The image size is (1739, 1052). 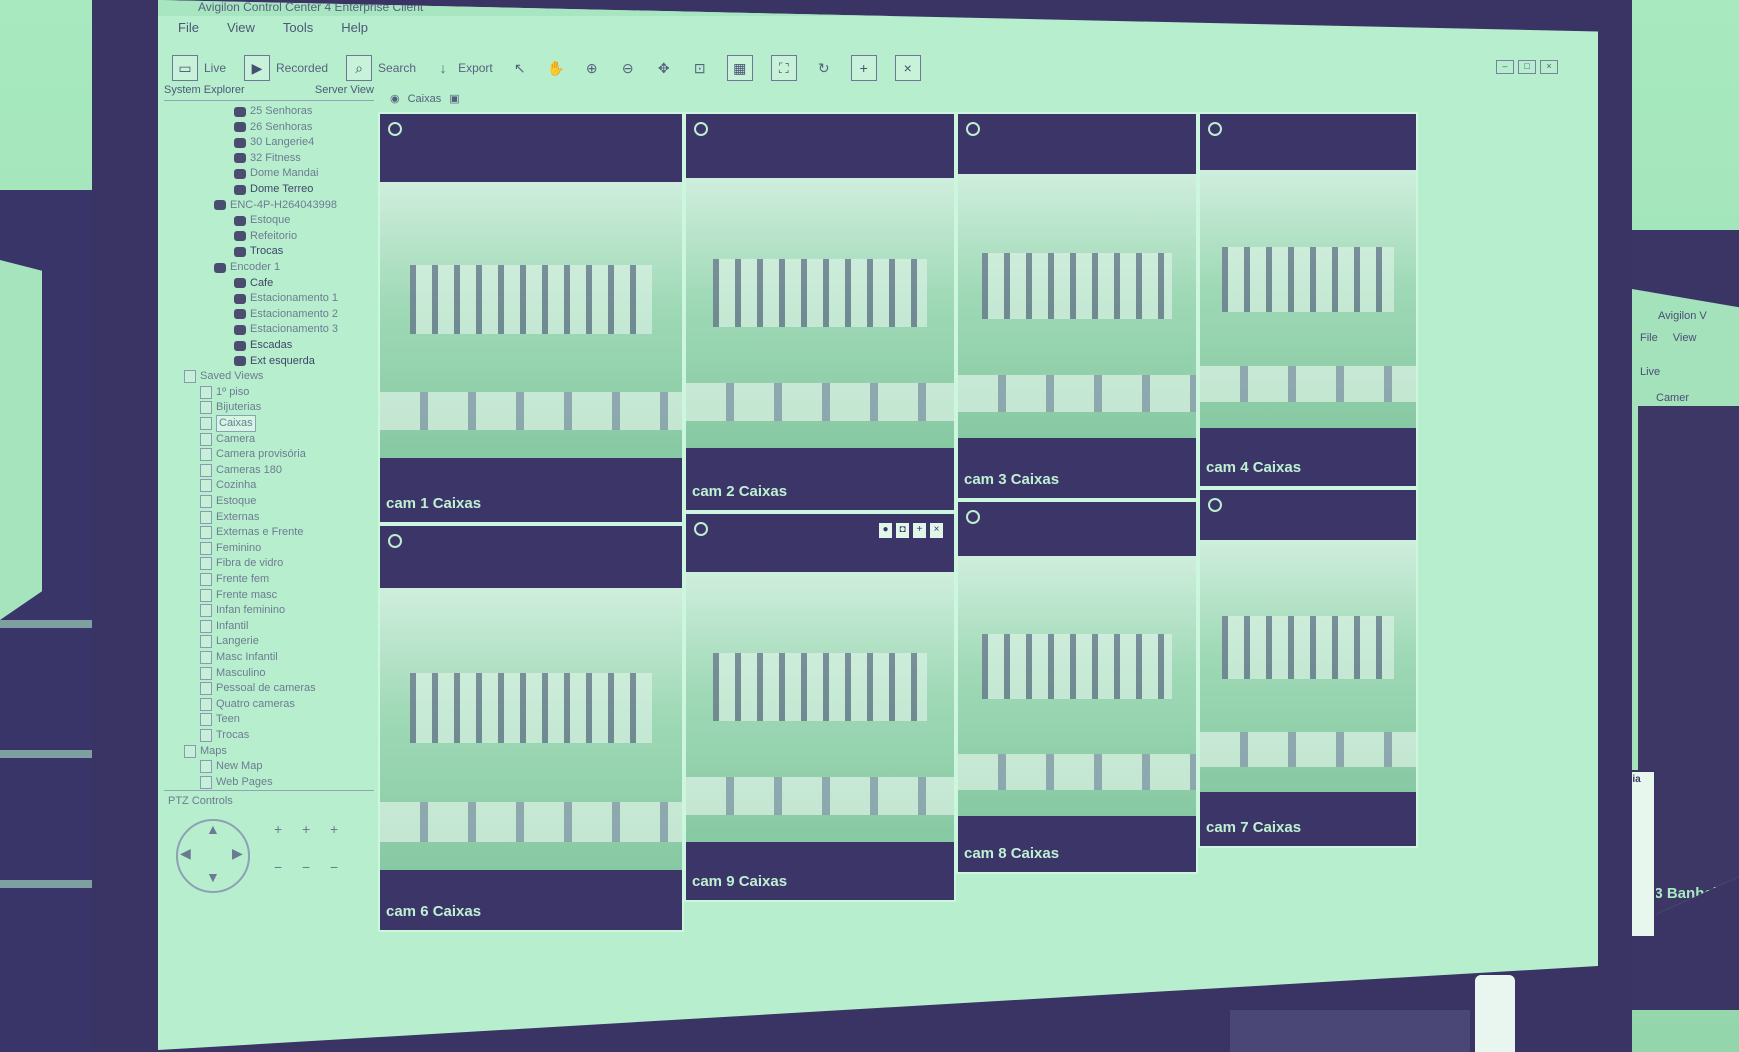 I want to click on tree-item: Cozinha, so click(x=228, y=485).